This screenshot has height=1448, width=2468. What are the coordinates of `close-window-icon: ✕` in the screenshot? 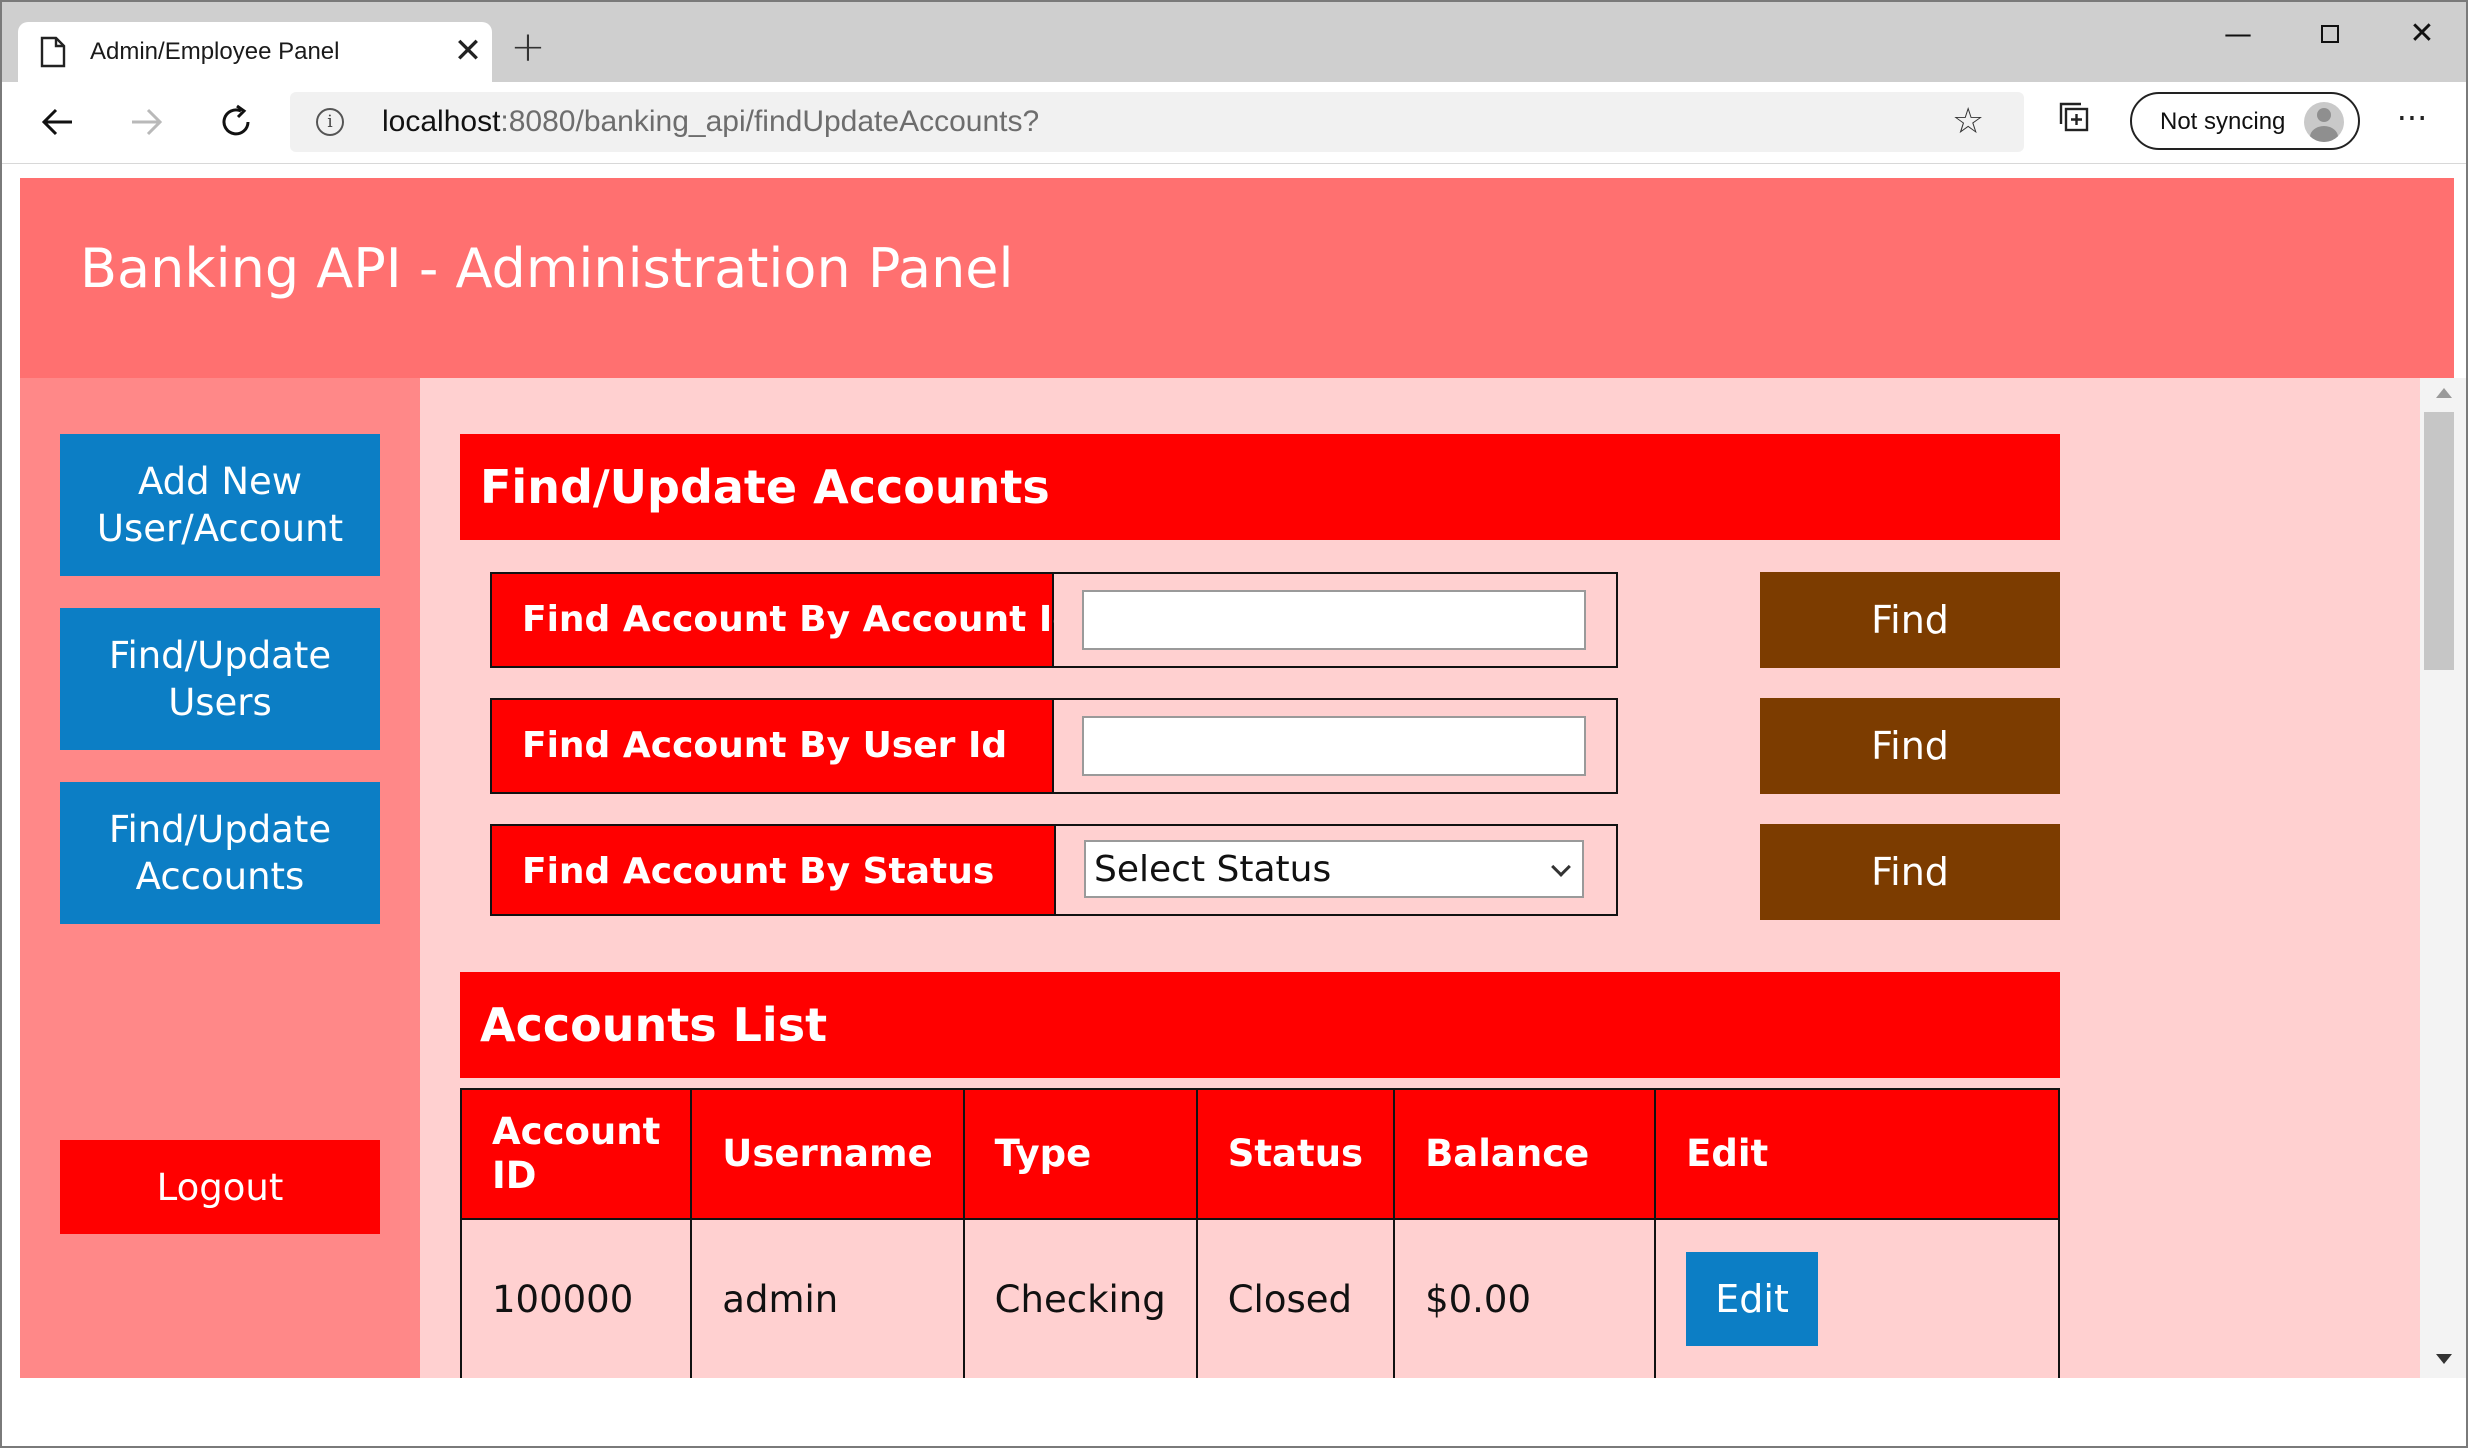 It's located at (2422, 34).